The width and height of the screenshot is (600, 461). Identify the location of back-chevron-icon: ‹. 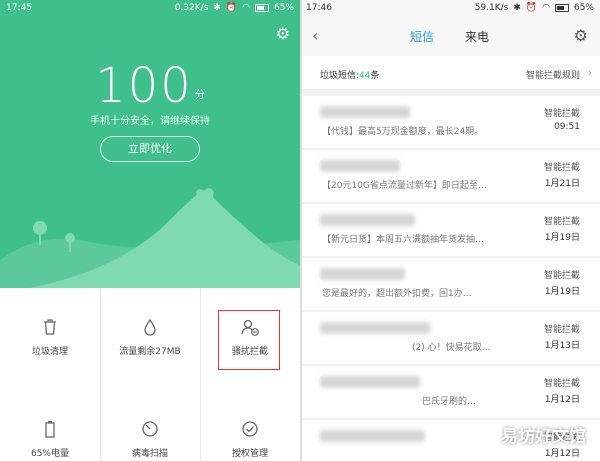
(315, 35).